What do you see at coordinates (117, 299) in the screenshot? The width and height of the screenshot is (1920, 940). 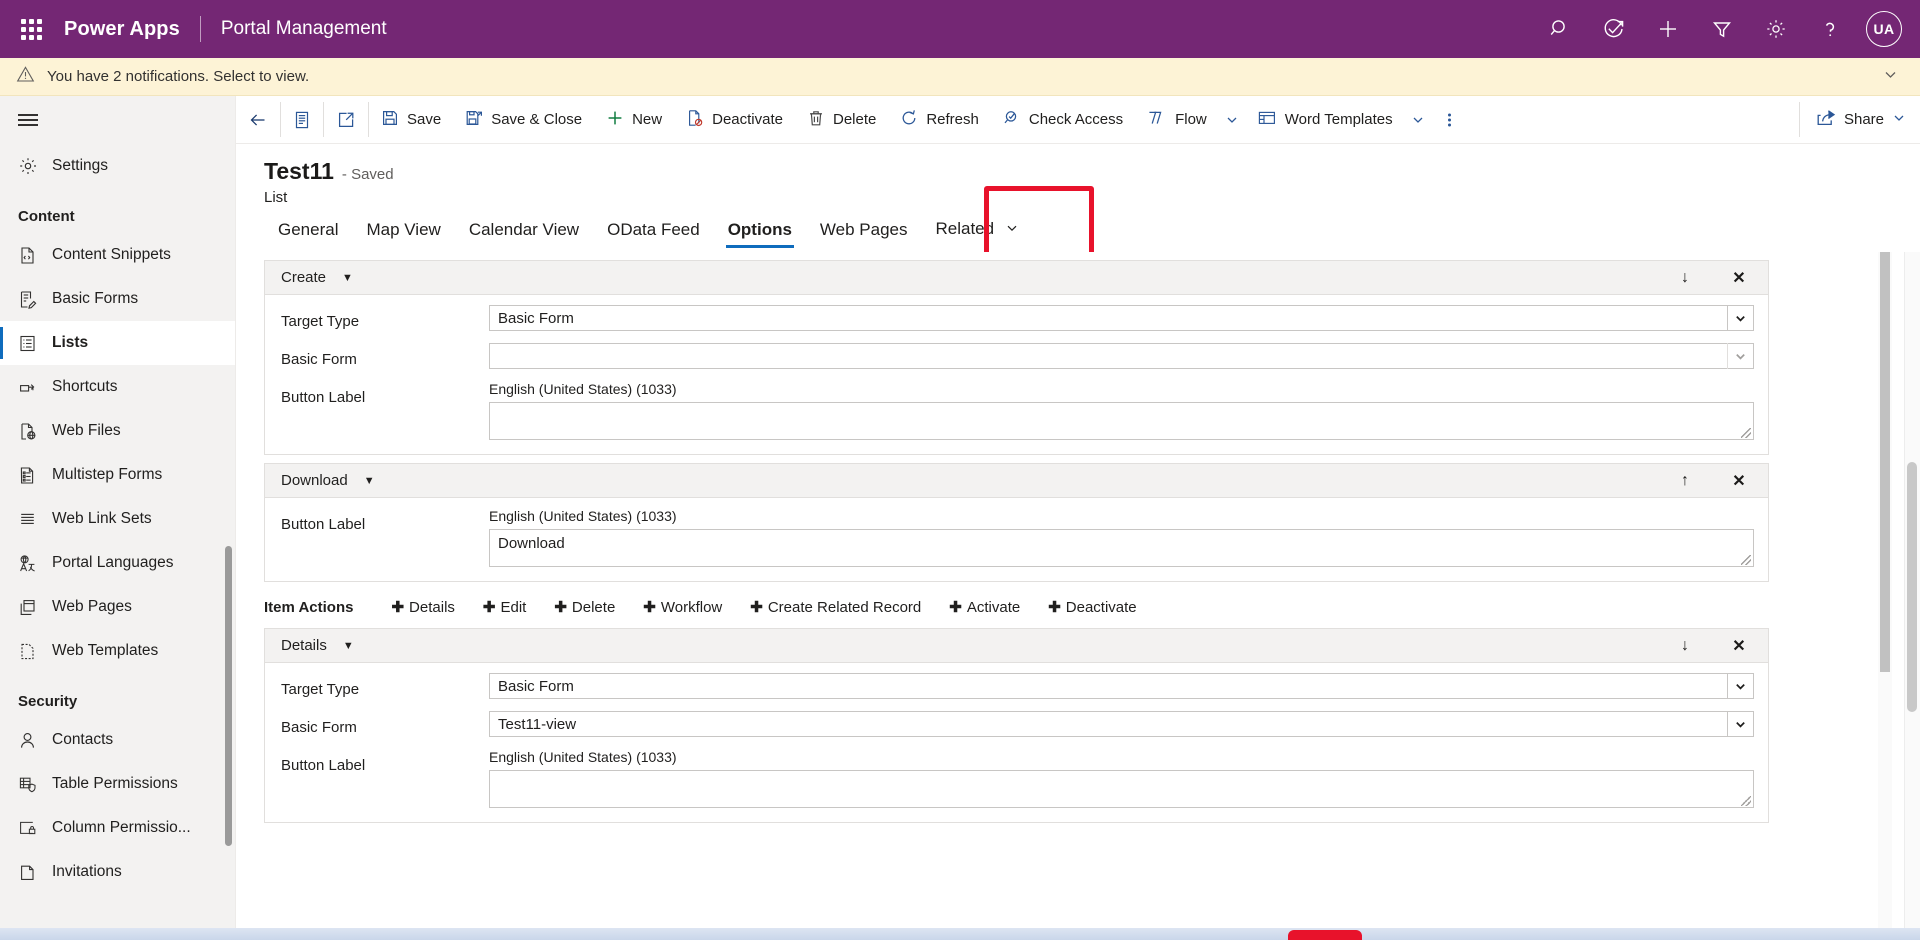 I see `sidebar-item-basic-forms: Basic Forms` at bounding box center [117, 299].